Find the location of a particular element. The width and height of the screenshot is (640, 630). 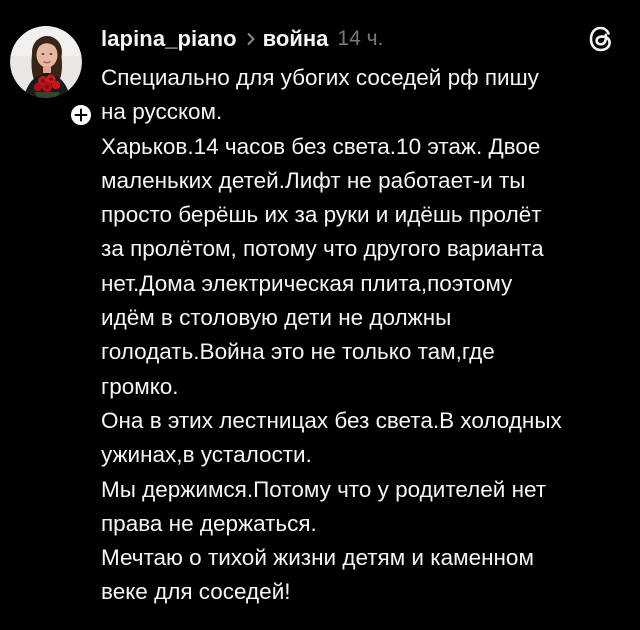

post-text-line: Мы держимся.Потому что у родителей нет is located at coordinates (324, 489).